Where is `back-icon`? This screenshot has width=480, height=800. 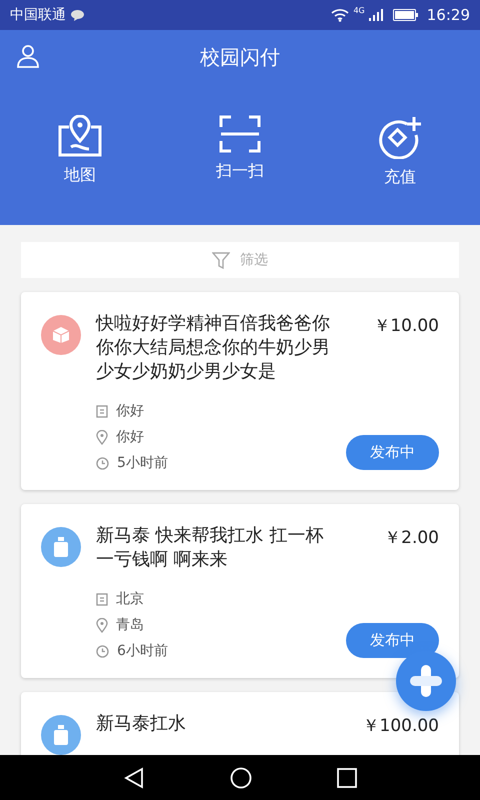 back-icon is located at coordinates (133, 777).